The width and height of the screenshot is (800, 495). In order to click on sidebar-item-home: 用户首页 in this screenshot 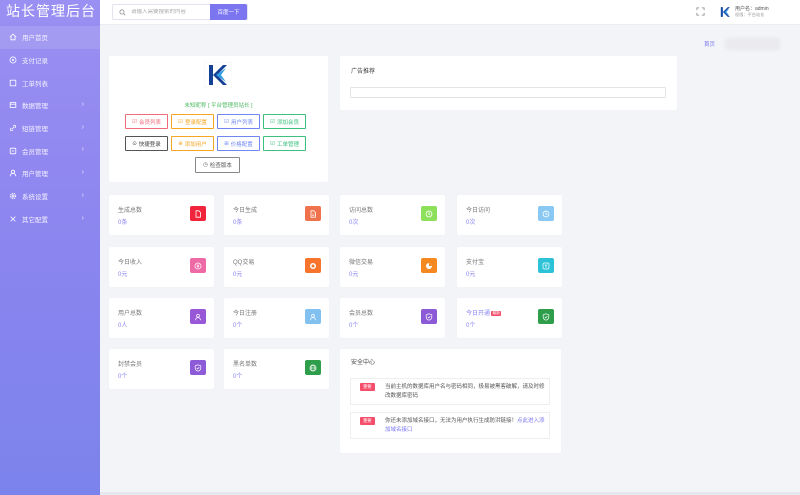, I will do `click(50, 37)`.